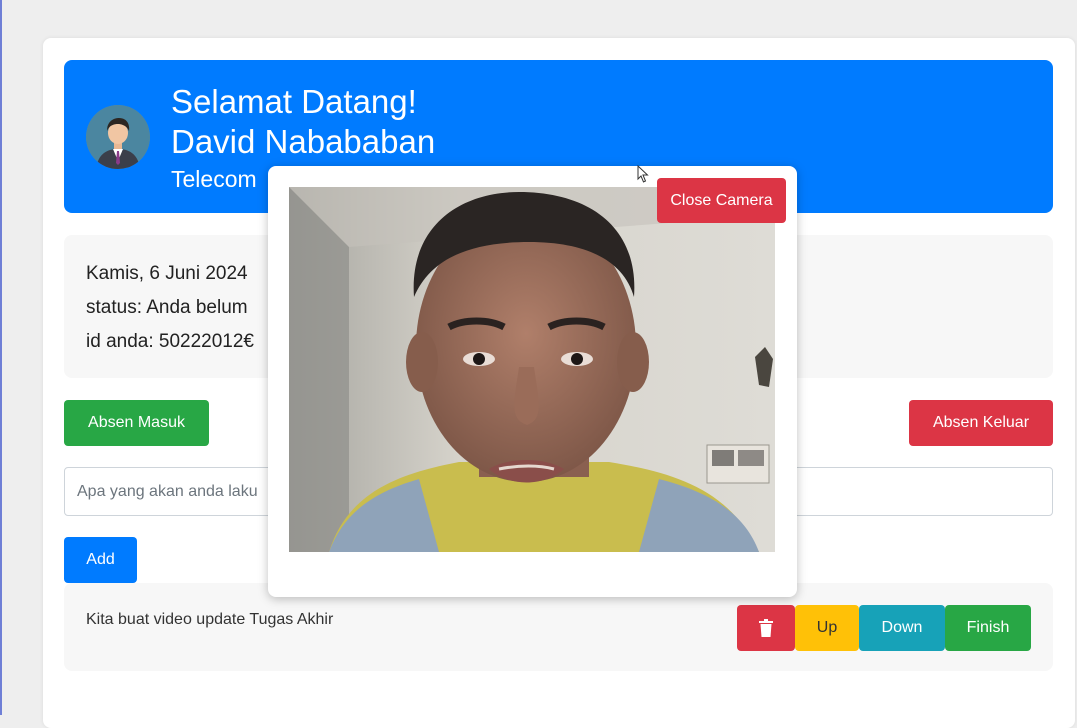 This screenshot has width=1077, height=728. I want to click on move-down-button: Down, so click(902, 628).